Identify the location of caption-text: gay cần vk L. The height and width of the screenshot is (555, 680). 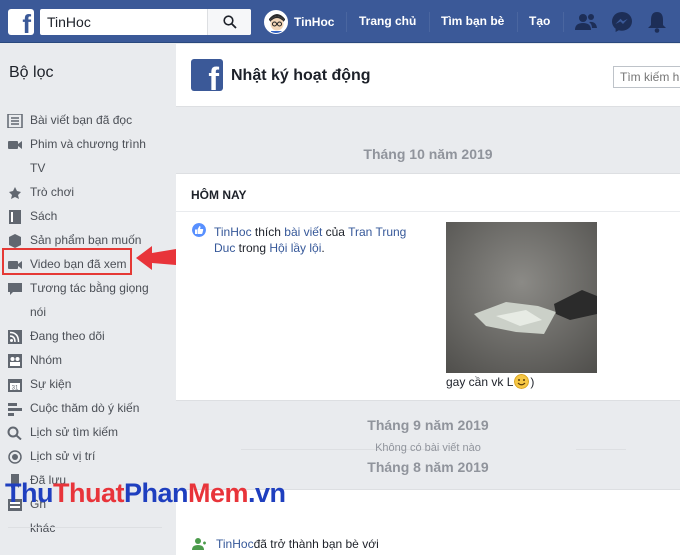
(480, 381).